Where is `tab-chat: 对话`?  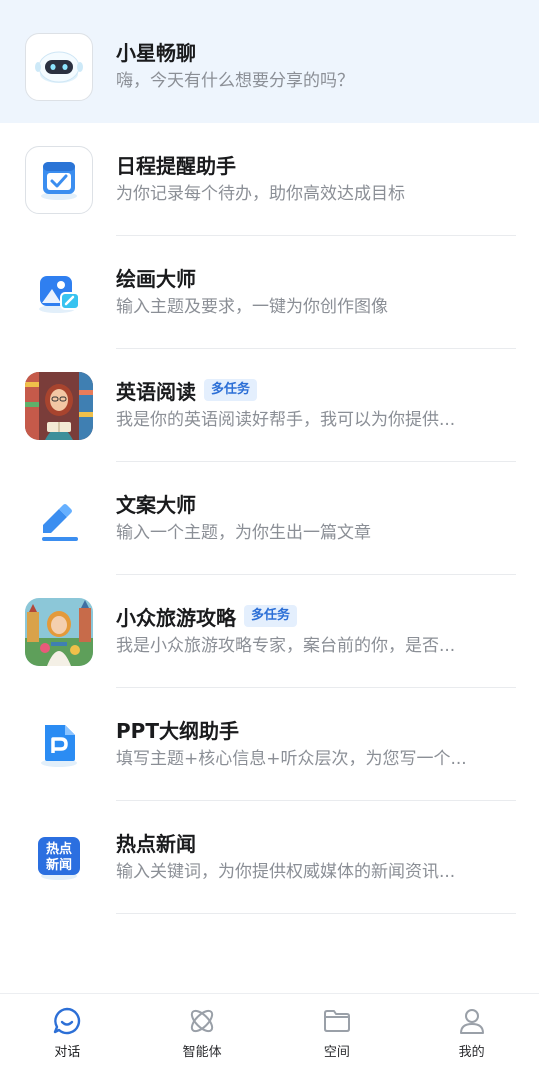
tab-chat: 对话 is located at coordinates (67, 1033).